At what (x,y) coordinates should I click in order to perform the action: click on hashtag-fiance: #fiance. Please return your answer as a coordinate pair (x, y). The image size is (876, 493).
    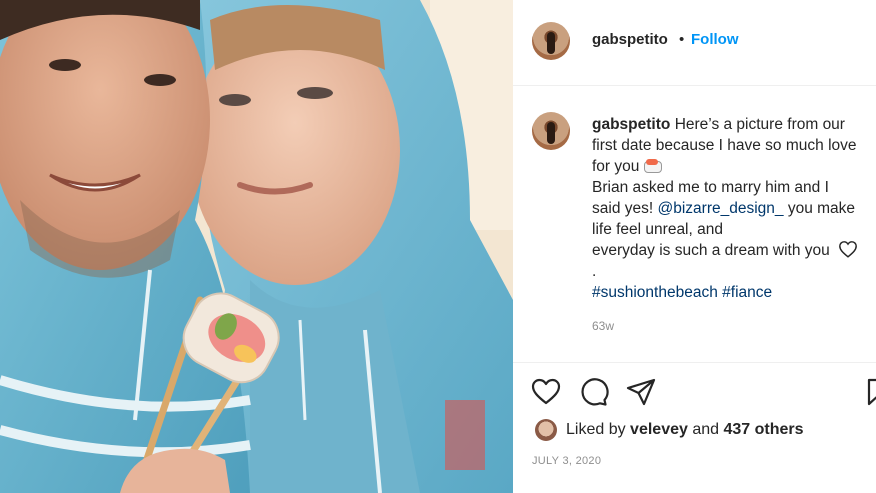
    Looking at the image, I should click on (747, 292).